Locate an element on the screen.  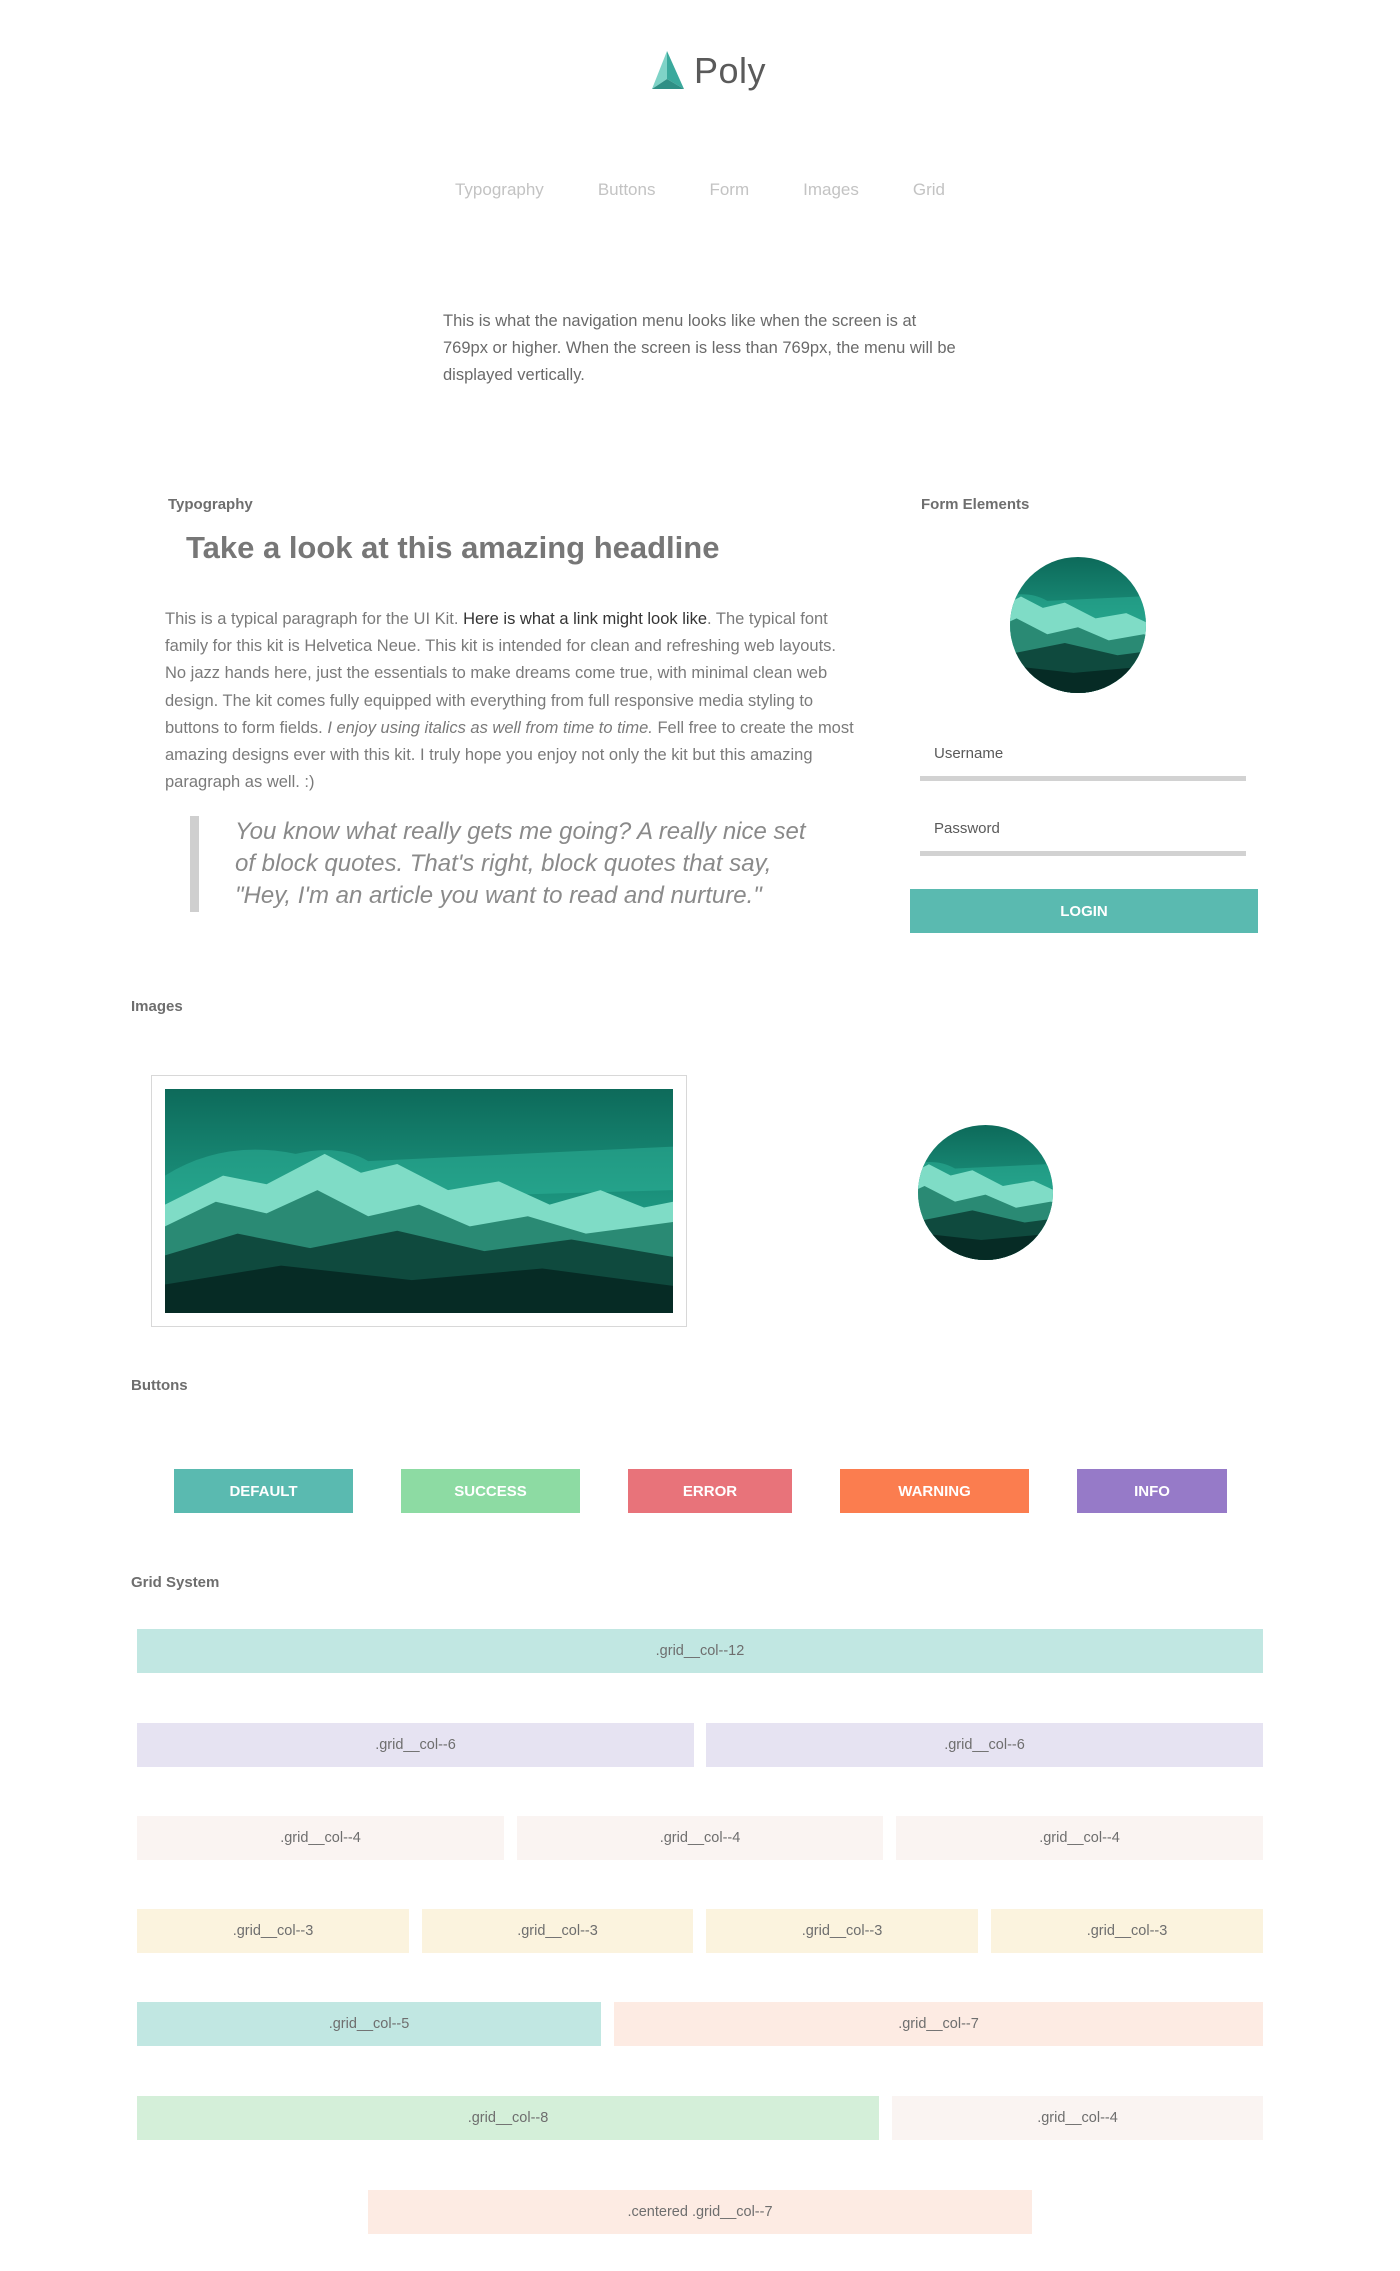
success-button: SUCCESS is located at coordinates (490, 1491).